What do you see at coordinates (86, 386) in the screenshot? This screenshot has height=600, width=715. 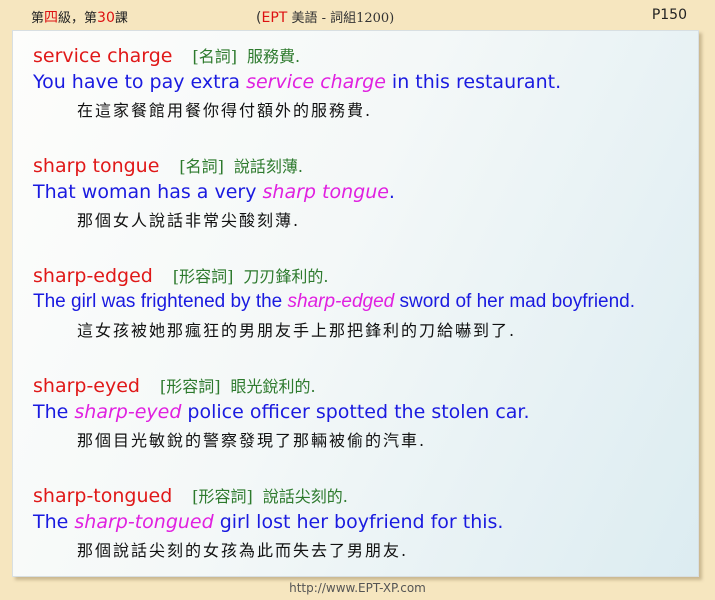 I see `term: sharp-eyed` at bounding box center [86, 386].